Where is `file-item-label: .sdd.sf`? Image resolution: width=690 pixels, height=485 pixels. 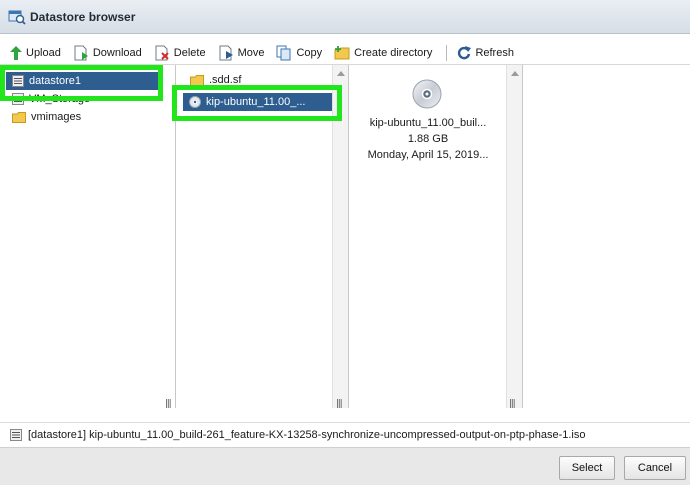
file-item-label: .sdd.sf is located at coordinates (225, 80).